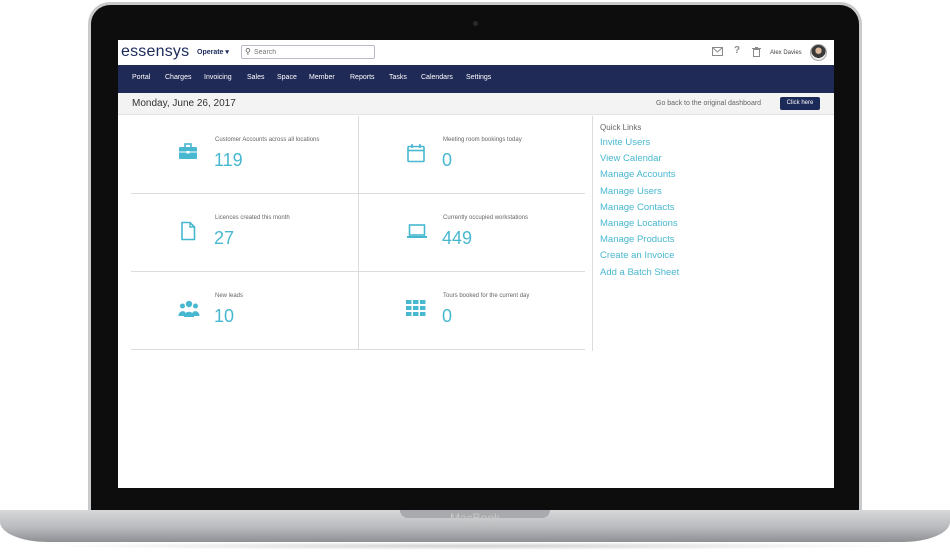  I want to click on stat-label: Meeting room bookings today, so click(482, 140).